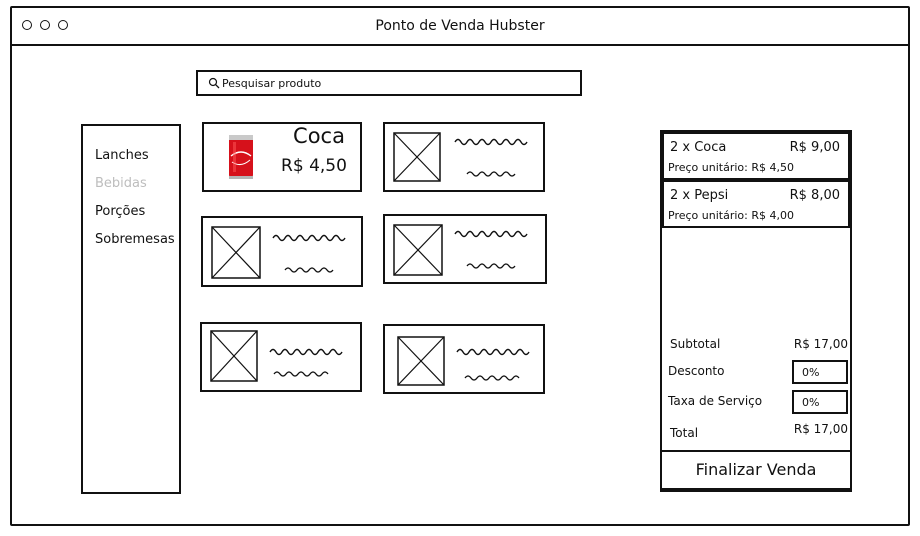 This screenshot has height=536, width=920. Describe the element at coordinates (214, 83) in the screenshot. I see `search-icon` at that location.